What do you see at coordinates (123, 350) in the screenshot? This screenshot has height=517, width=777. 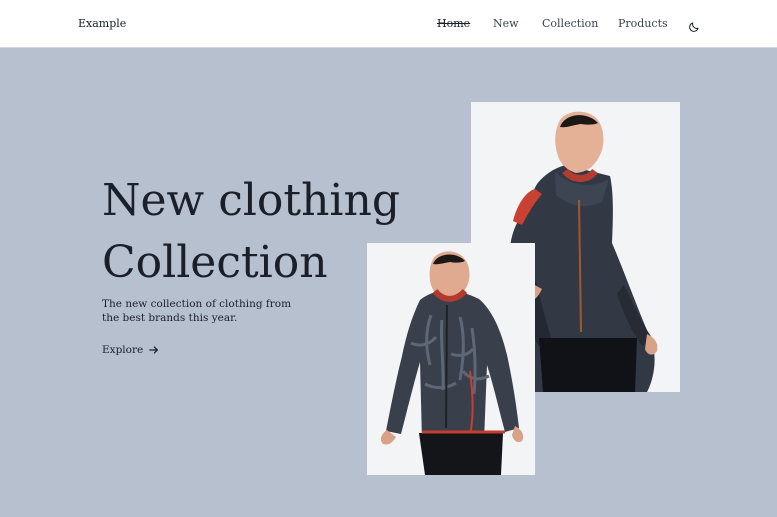 I see `explore-label: Explore` at bounding box center [123, 350].